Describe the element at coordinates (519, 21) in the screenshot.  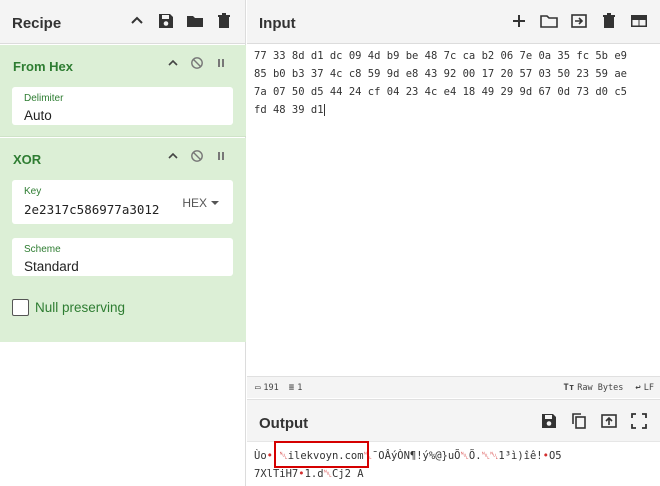
I see `add-icon` at that location.